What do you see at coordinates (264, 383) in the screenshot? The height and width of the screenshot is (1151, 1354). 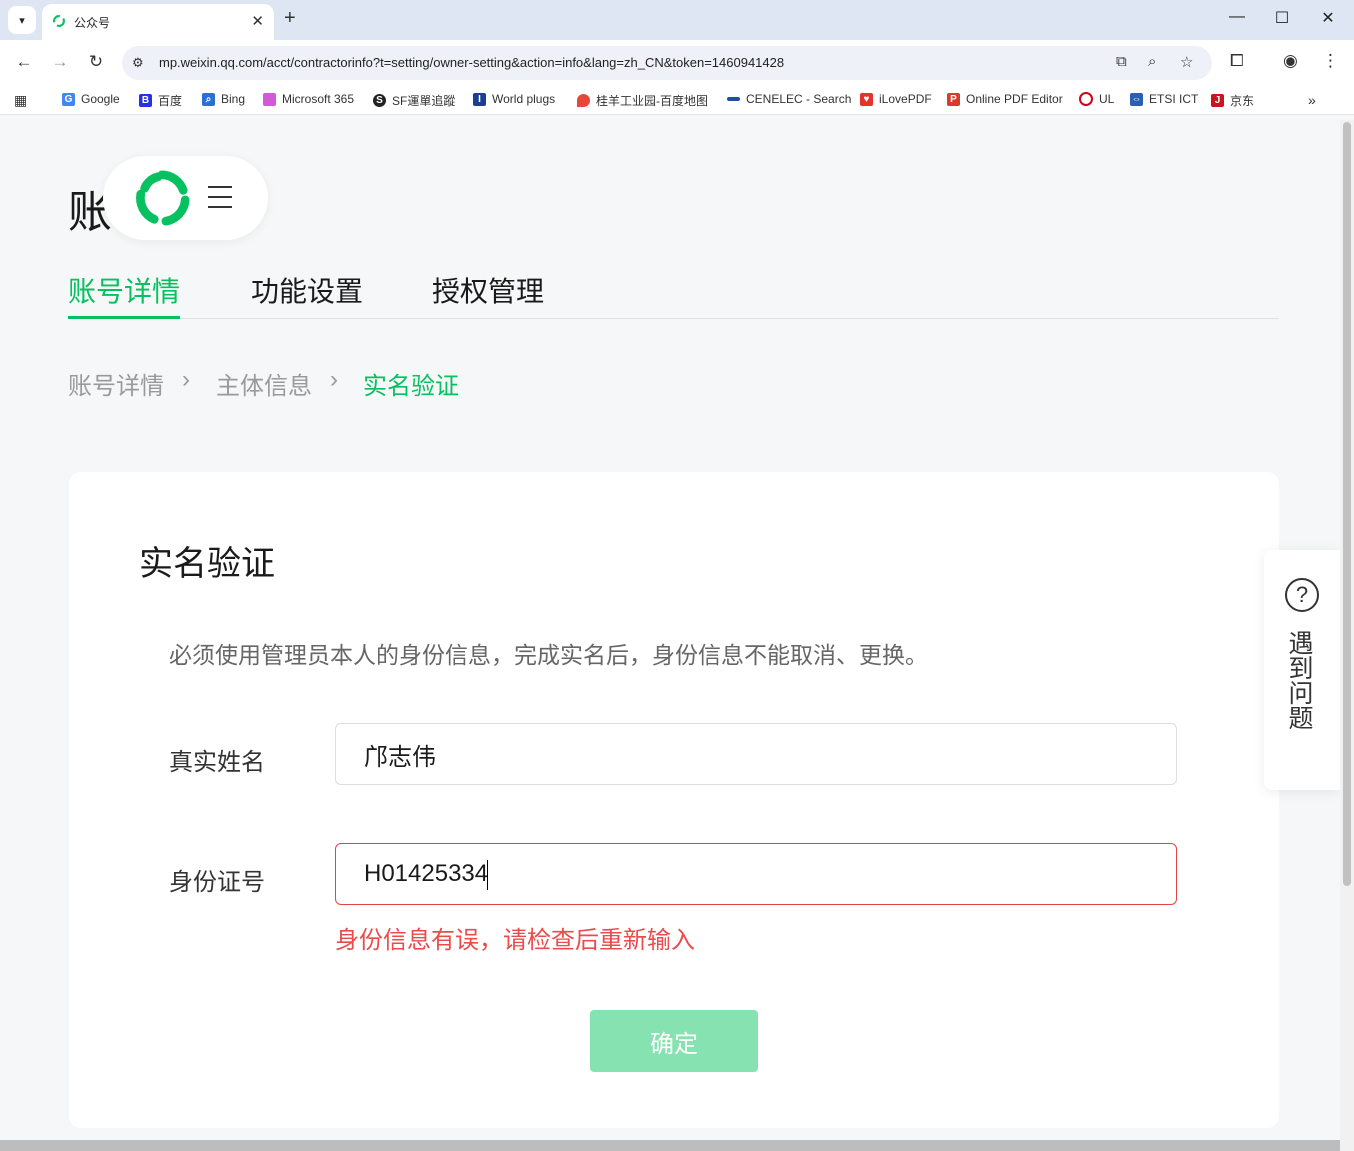 I see `breadcrumb-entity-info: 主体信息` at bounding box center [264, 383].